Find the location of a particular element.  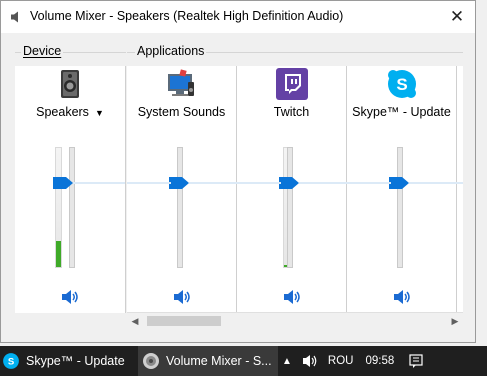

task-label: Skype™ - Update is located at coordinates (75, 361).